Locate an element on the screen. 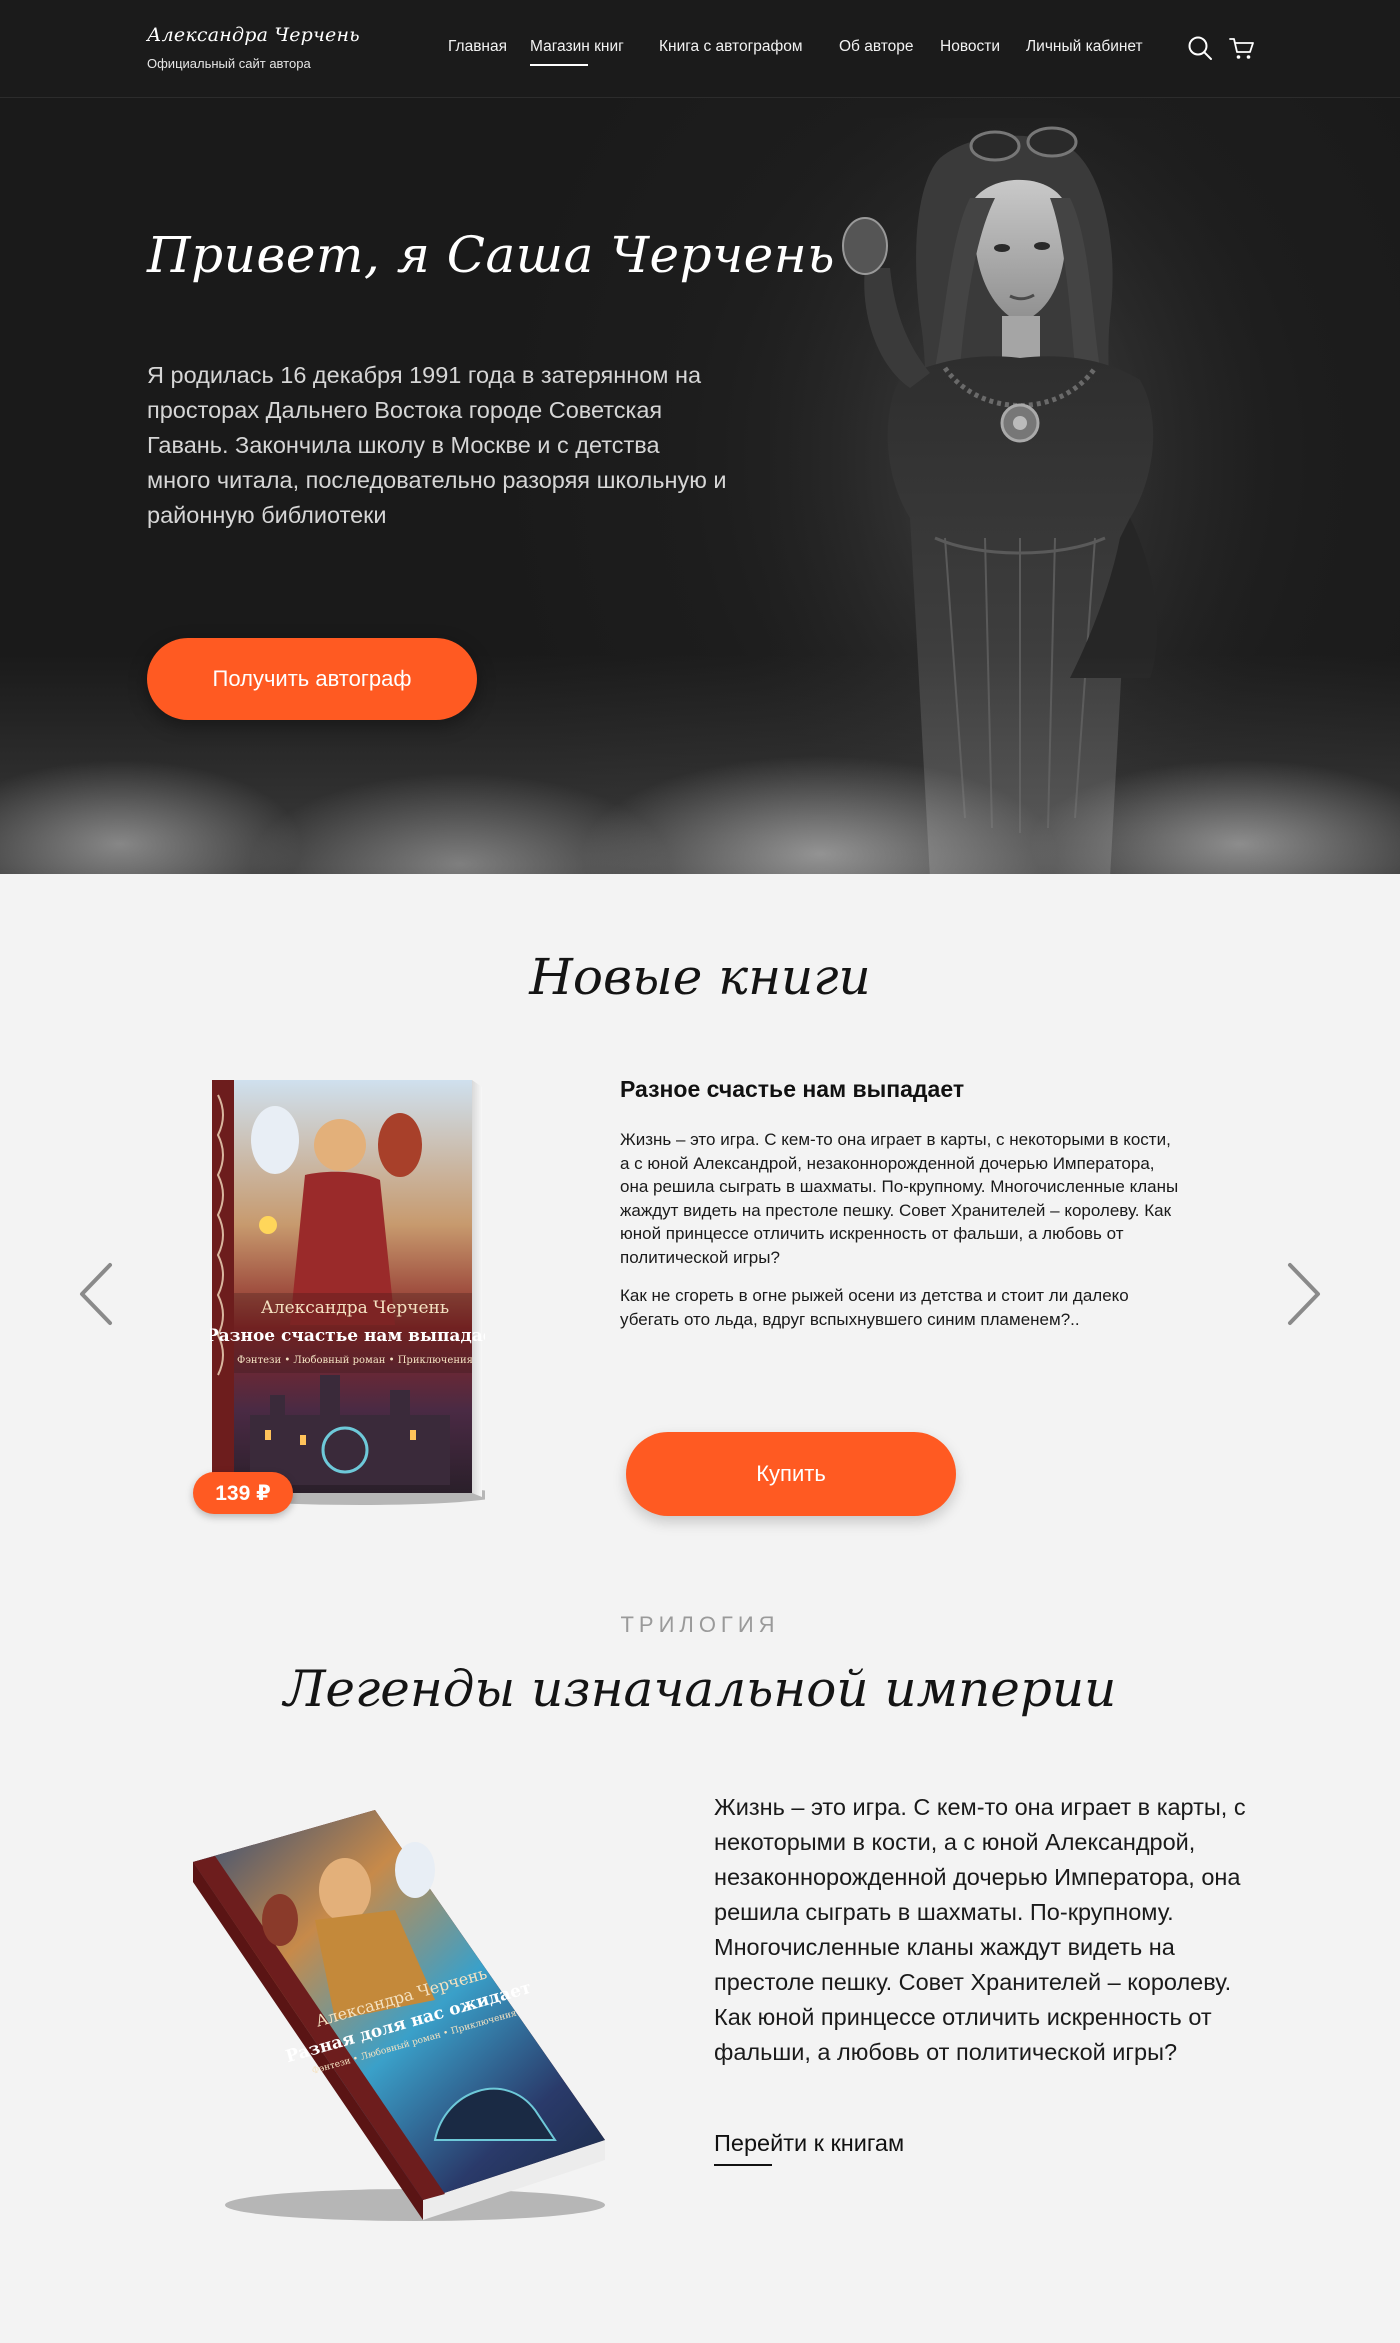 The width and height of the screenshot is (1400, 2343). search-icon is located at coordinates (1200, 48).